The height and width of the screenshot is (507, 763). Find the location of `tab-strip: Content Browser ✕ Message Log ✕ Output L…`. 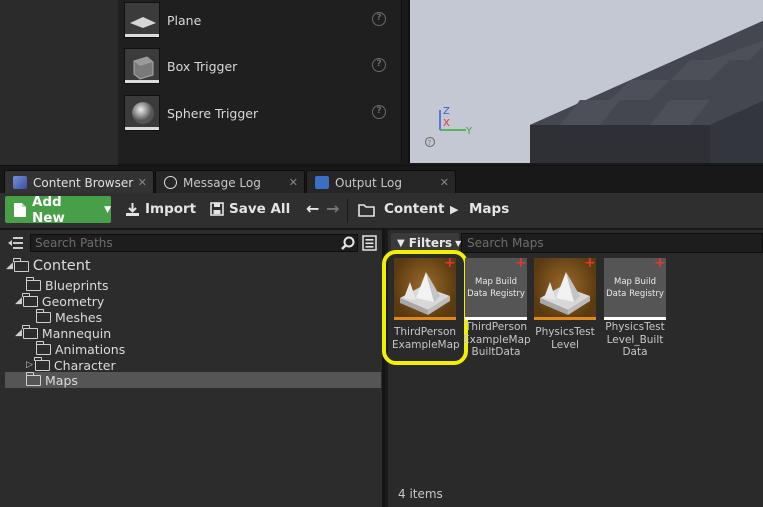

tab-strip: Content Browser ✕ Message Log ✕ Output L… is located at coordinates (381, 179).